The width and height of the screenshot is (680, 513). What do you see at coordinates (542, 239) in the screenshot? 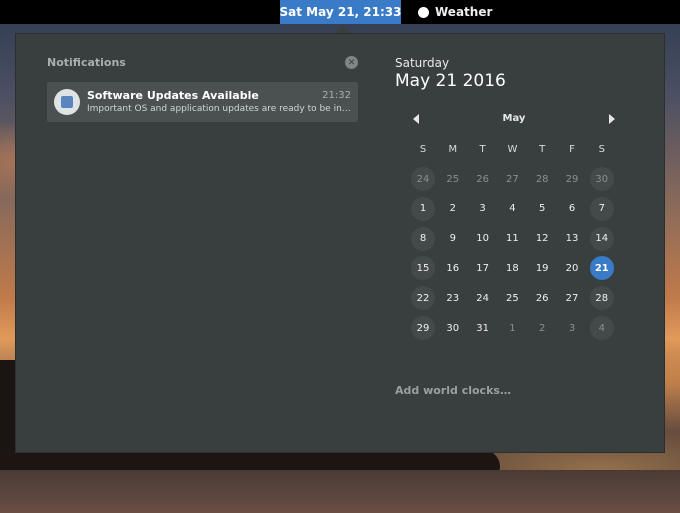
I see `calendar-day: 12` at bounding box center [542, 239].